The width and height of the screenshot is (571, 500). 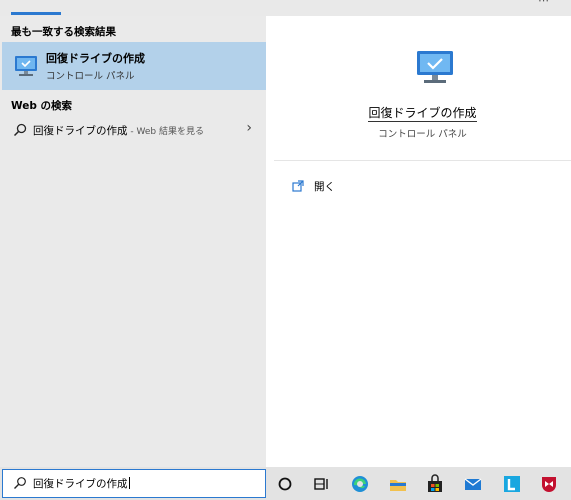 I want to click on task-view-icon, so click(x=321, y=484).